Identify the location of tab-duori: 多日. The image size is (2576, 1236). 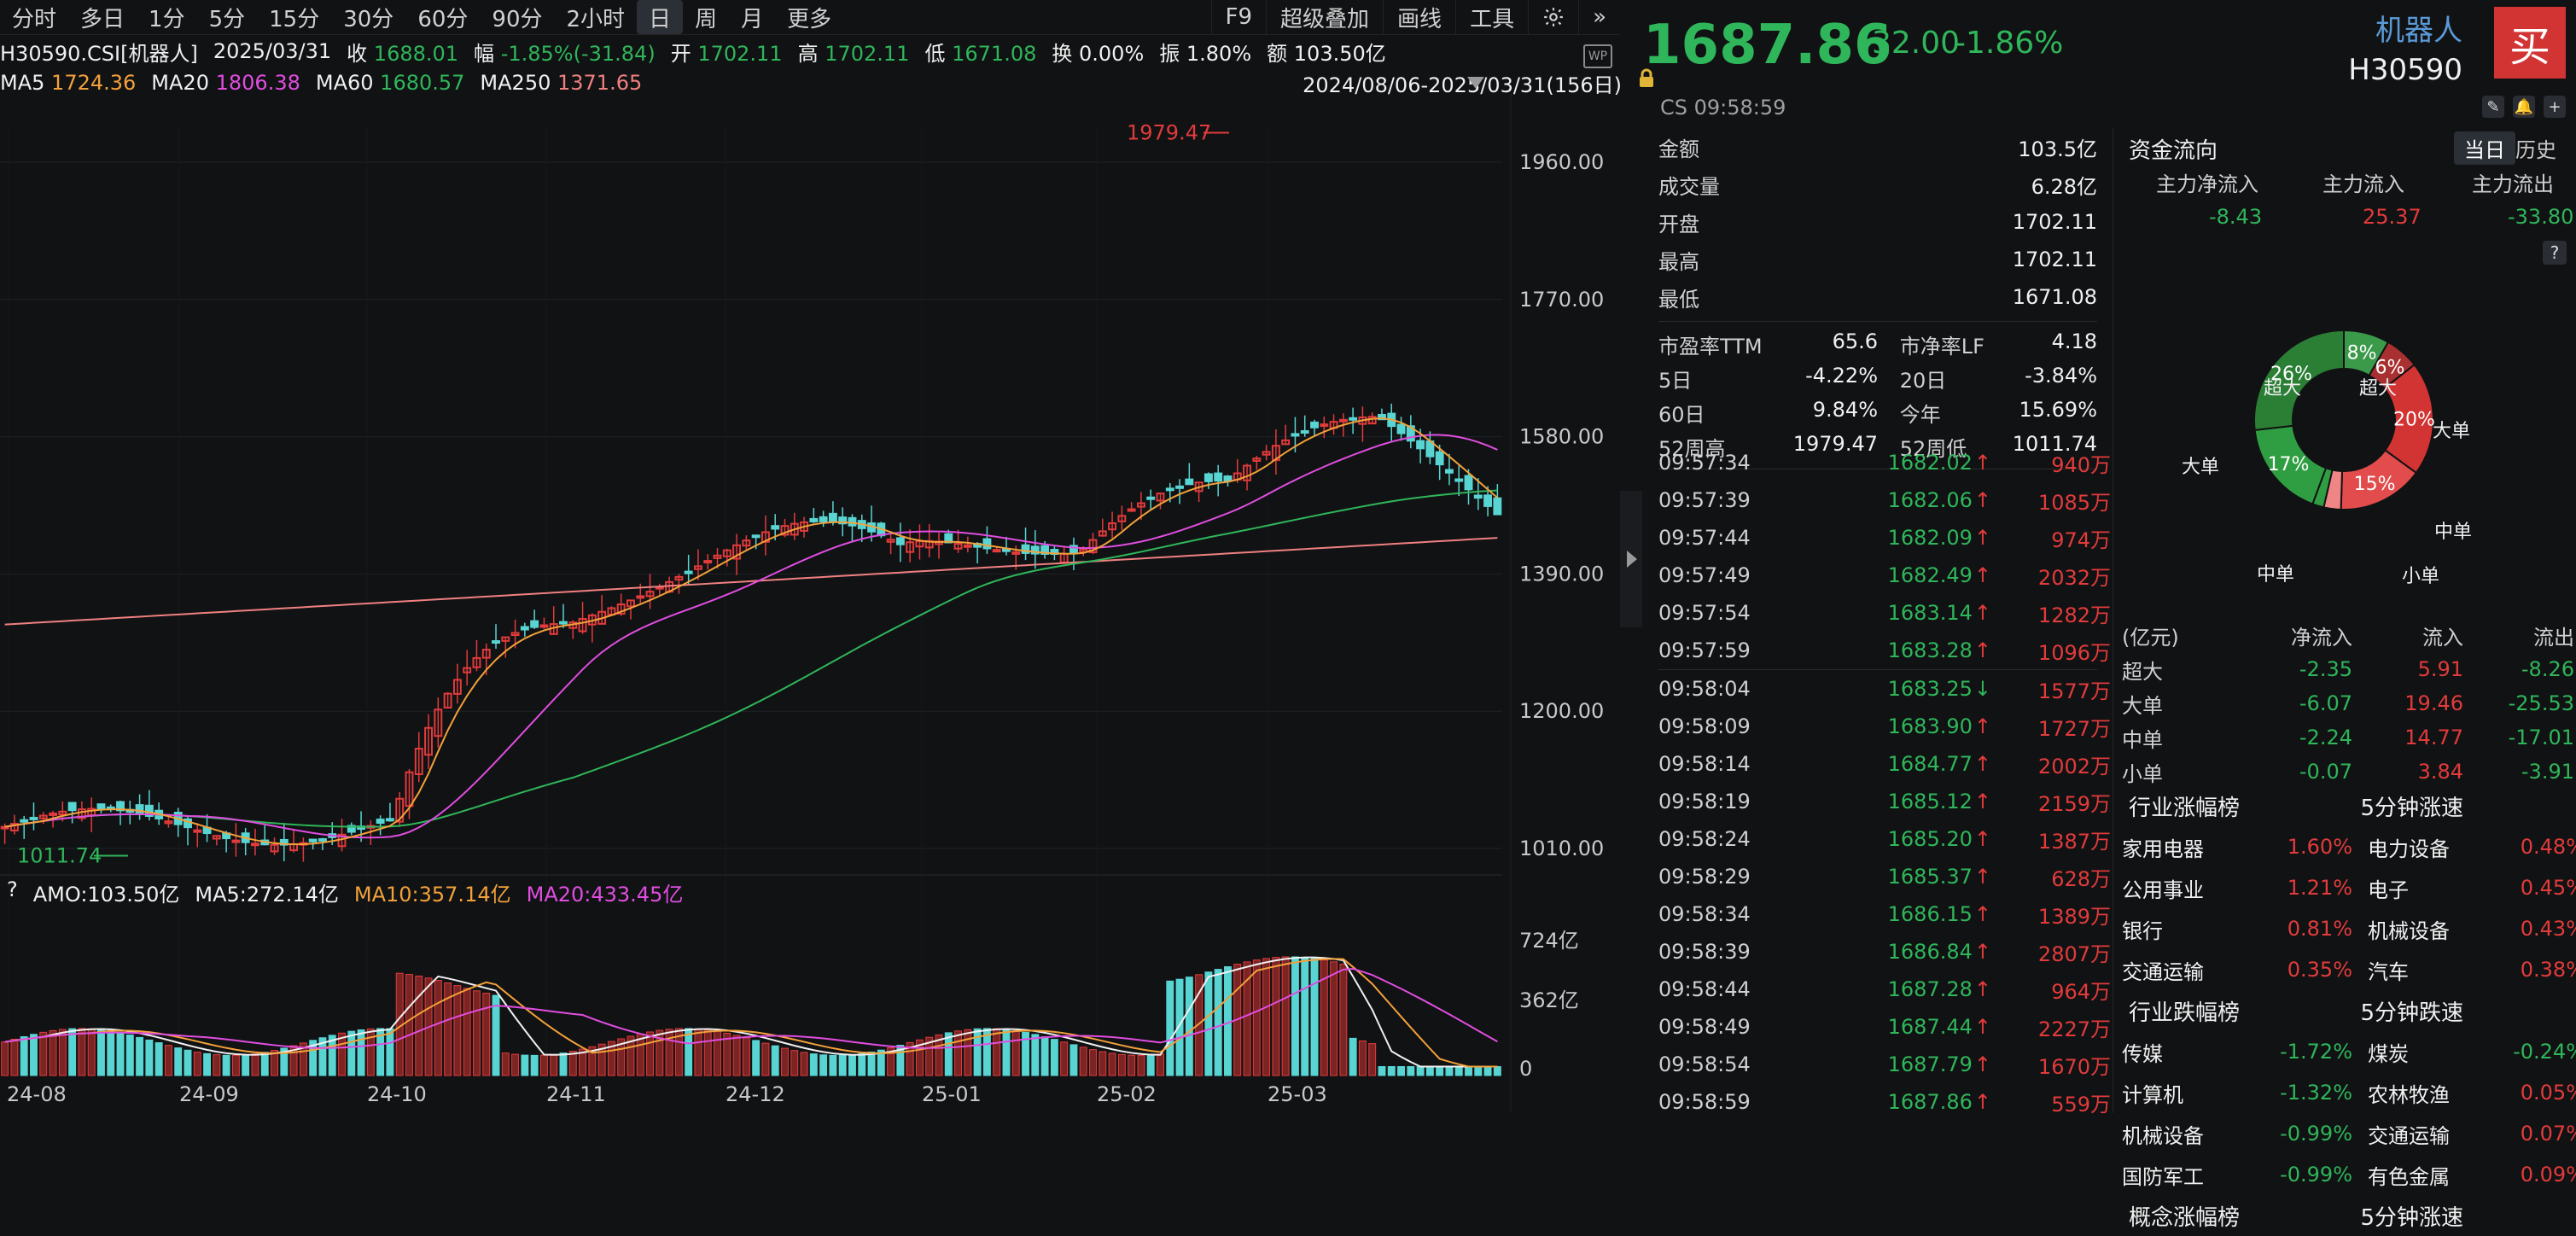
(102, 17).